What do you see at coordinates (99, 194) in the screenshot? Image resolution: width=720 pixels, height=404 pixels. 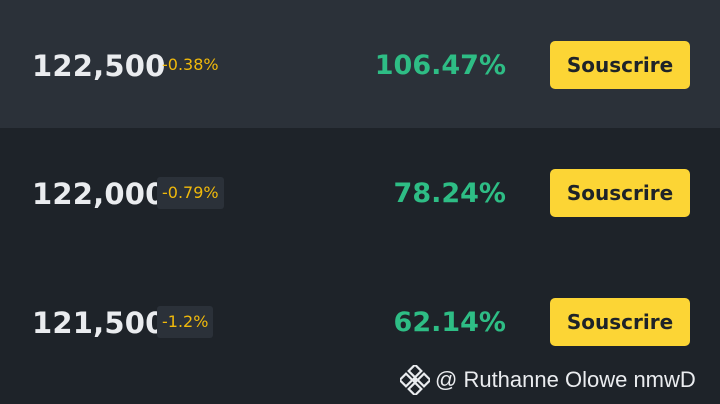 I see `strike-price: 122,000` at bounding box center [99, 194].